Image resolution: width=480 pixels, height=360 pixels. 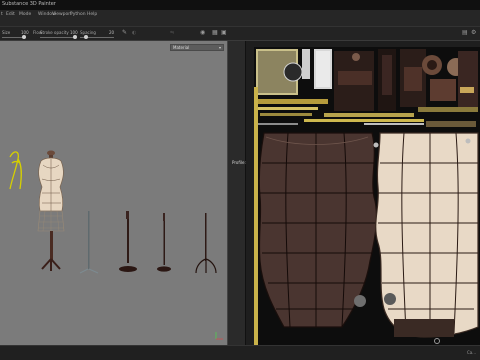 I want to click on disabled-mirror-icon: ⇋, so click(x=172, y=33).